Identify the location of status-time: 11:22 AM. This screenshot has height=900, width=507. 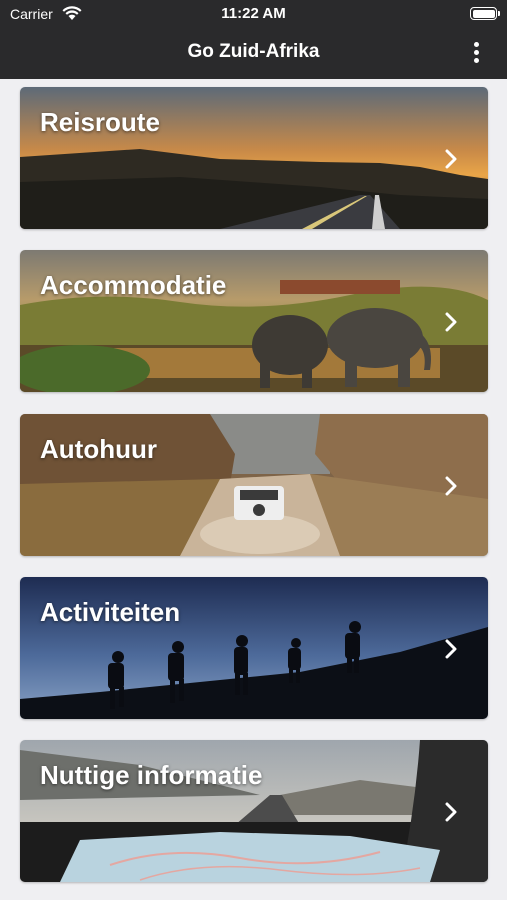
(253, 13).